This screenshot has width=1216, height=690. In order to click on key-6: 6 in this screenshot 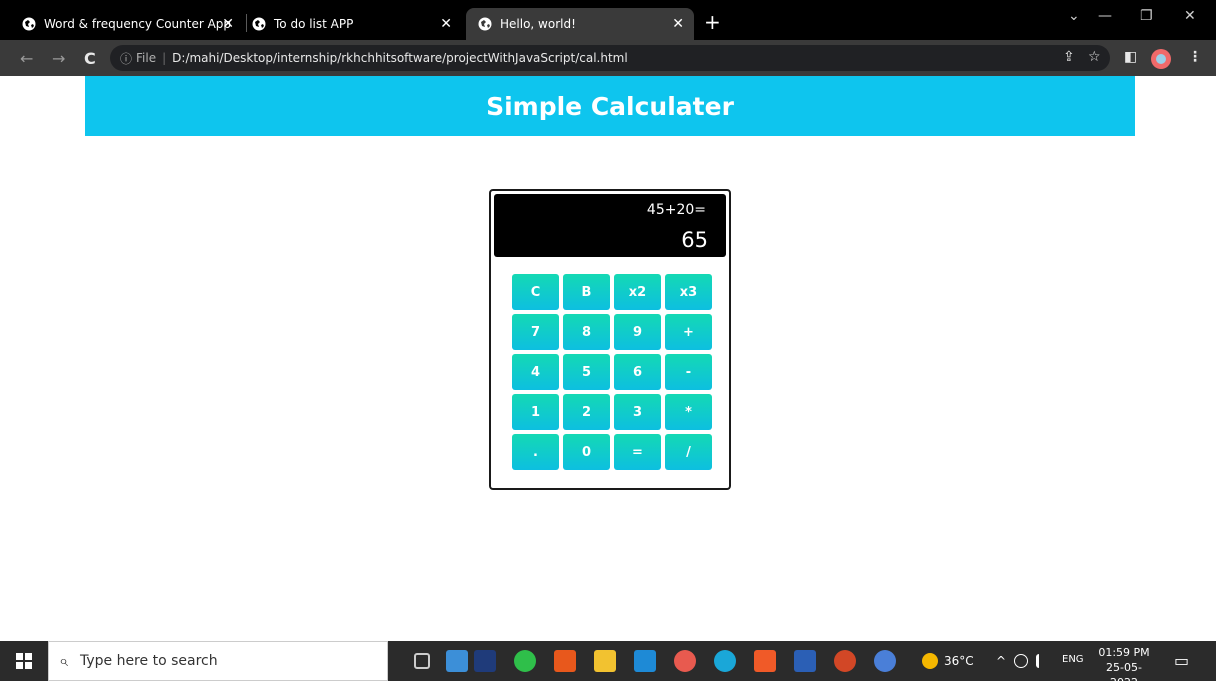, I will do `click(637, 372)`.